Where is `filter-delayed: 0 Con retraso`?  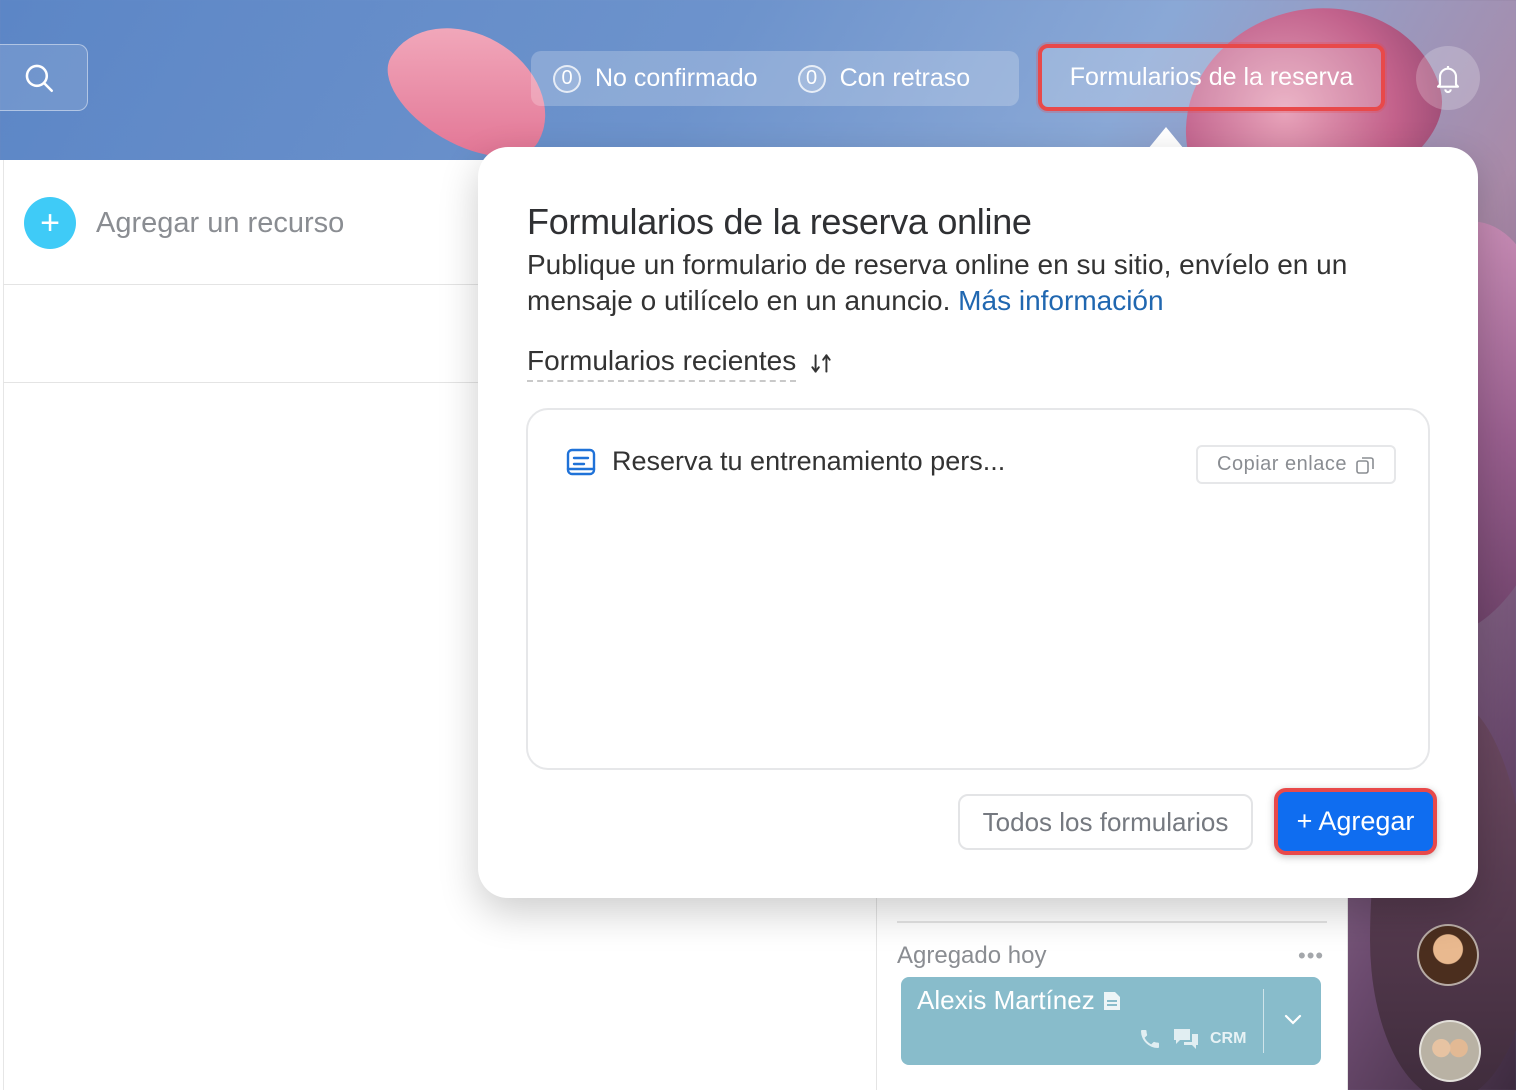 filter-delayed: 0 Con retraso is located at coordinates (884, 78).